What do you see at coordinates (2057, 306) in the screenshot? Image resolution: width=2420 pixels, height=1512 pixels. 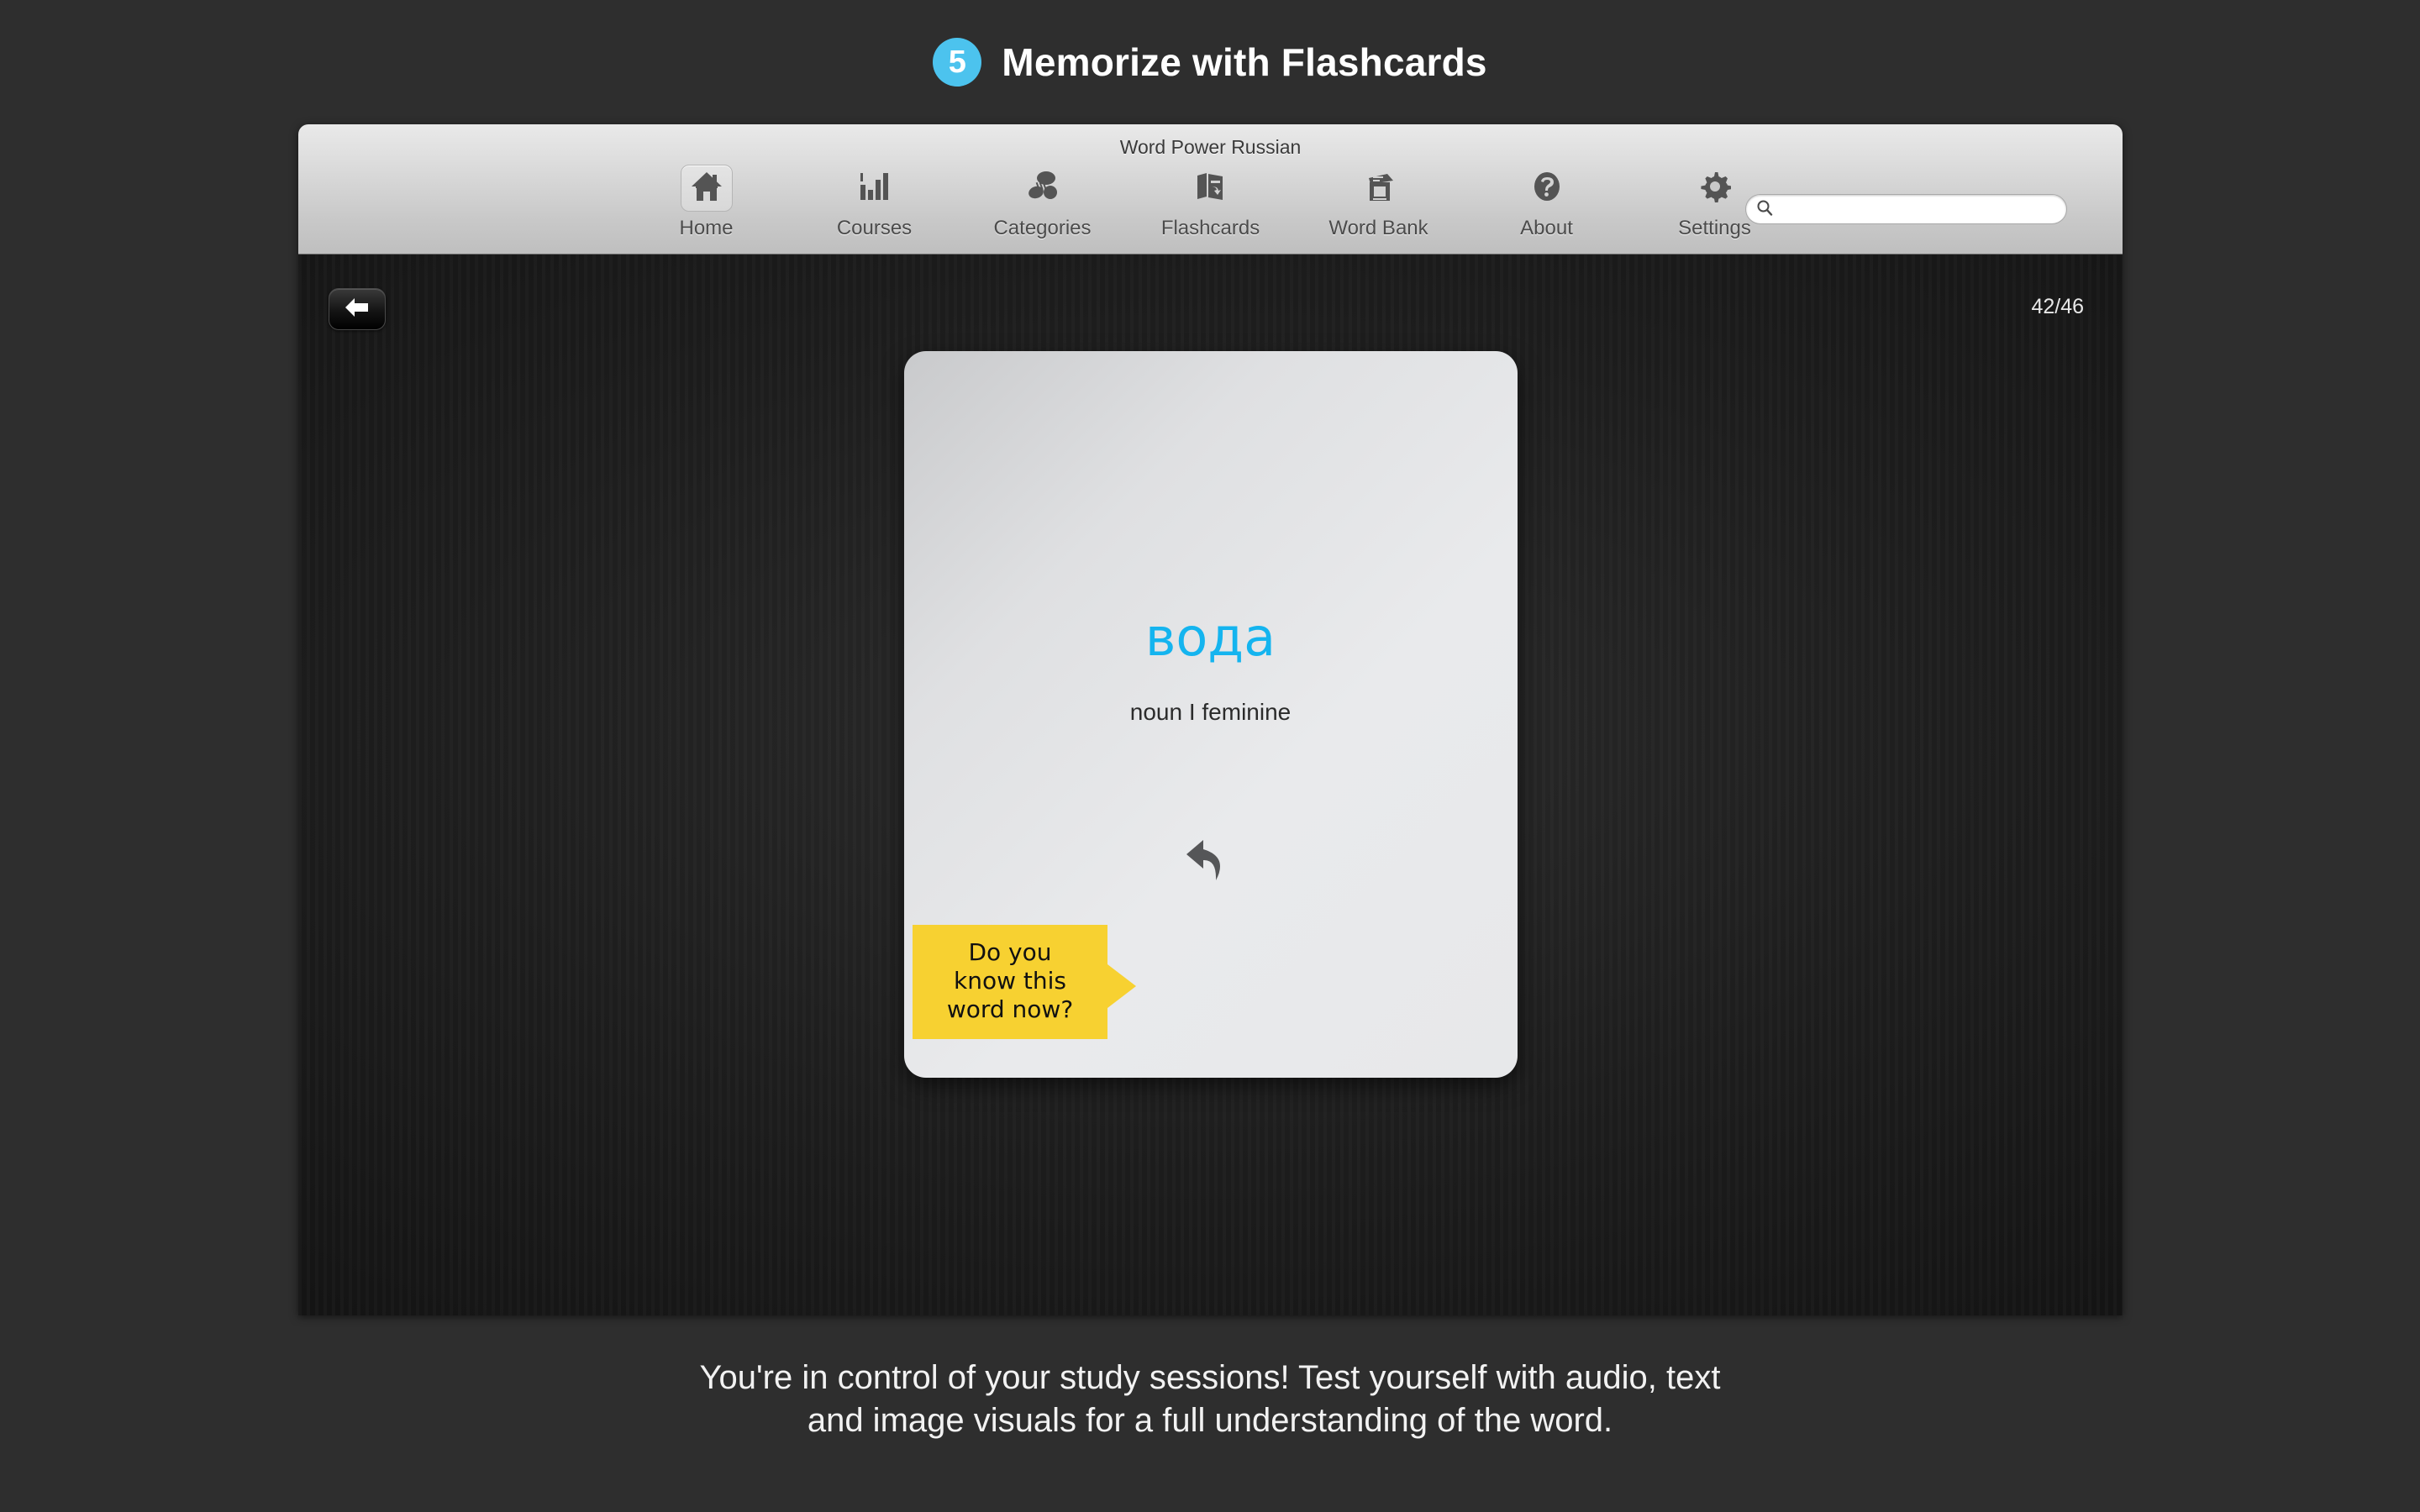 I see `card-counter: 42/46` at bounding box center [2057, 306].